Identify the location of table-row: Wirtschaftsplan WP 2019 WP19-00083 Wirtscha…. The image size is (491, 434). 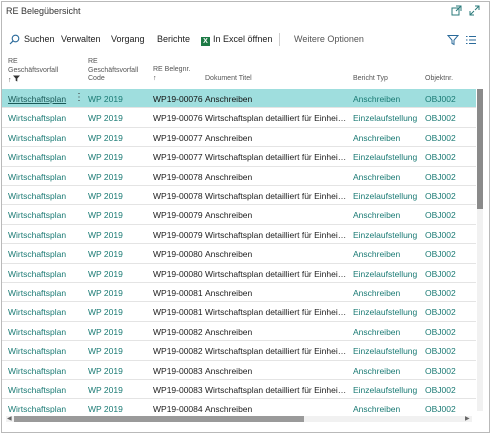
(239, 390).